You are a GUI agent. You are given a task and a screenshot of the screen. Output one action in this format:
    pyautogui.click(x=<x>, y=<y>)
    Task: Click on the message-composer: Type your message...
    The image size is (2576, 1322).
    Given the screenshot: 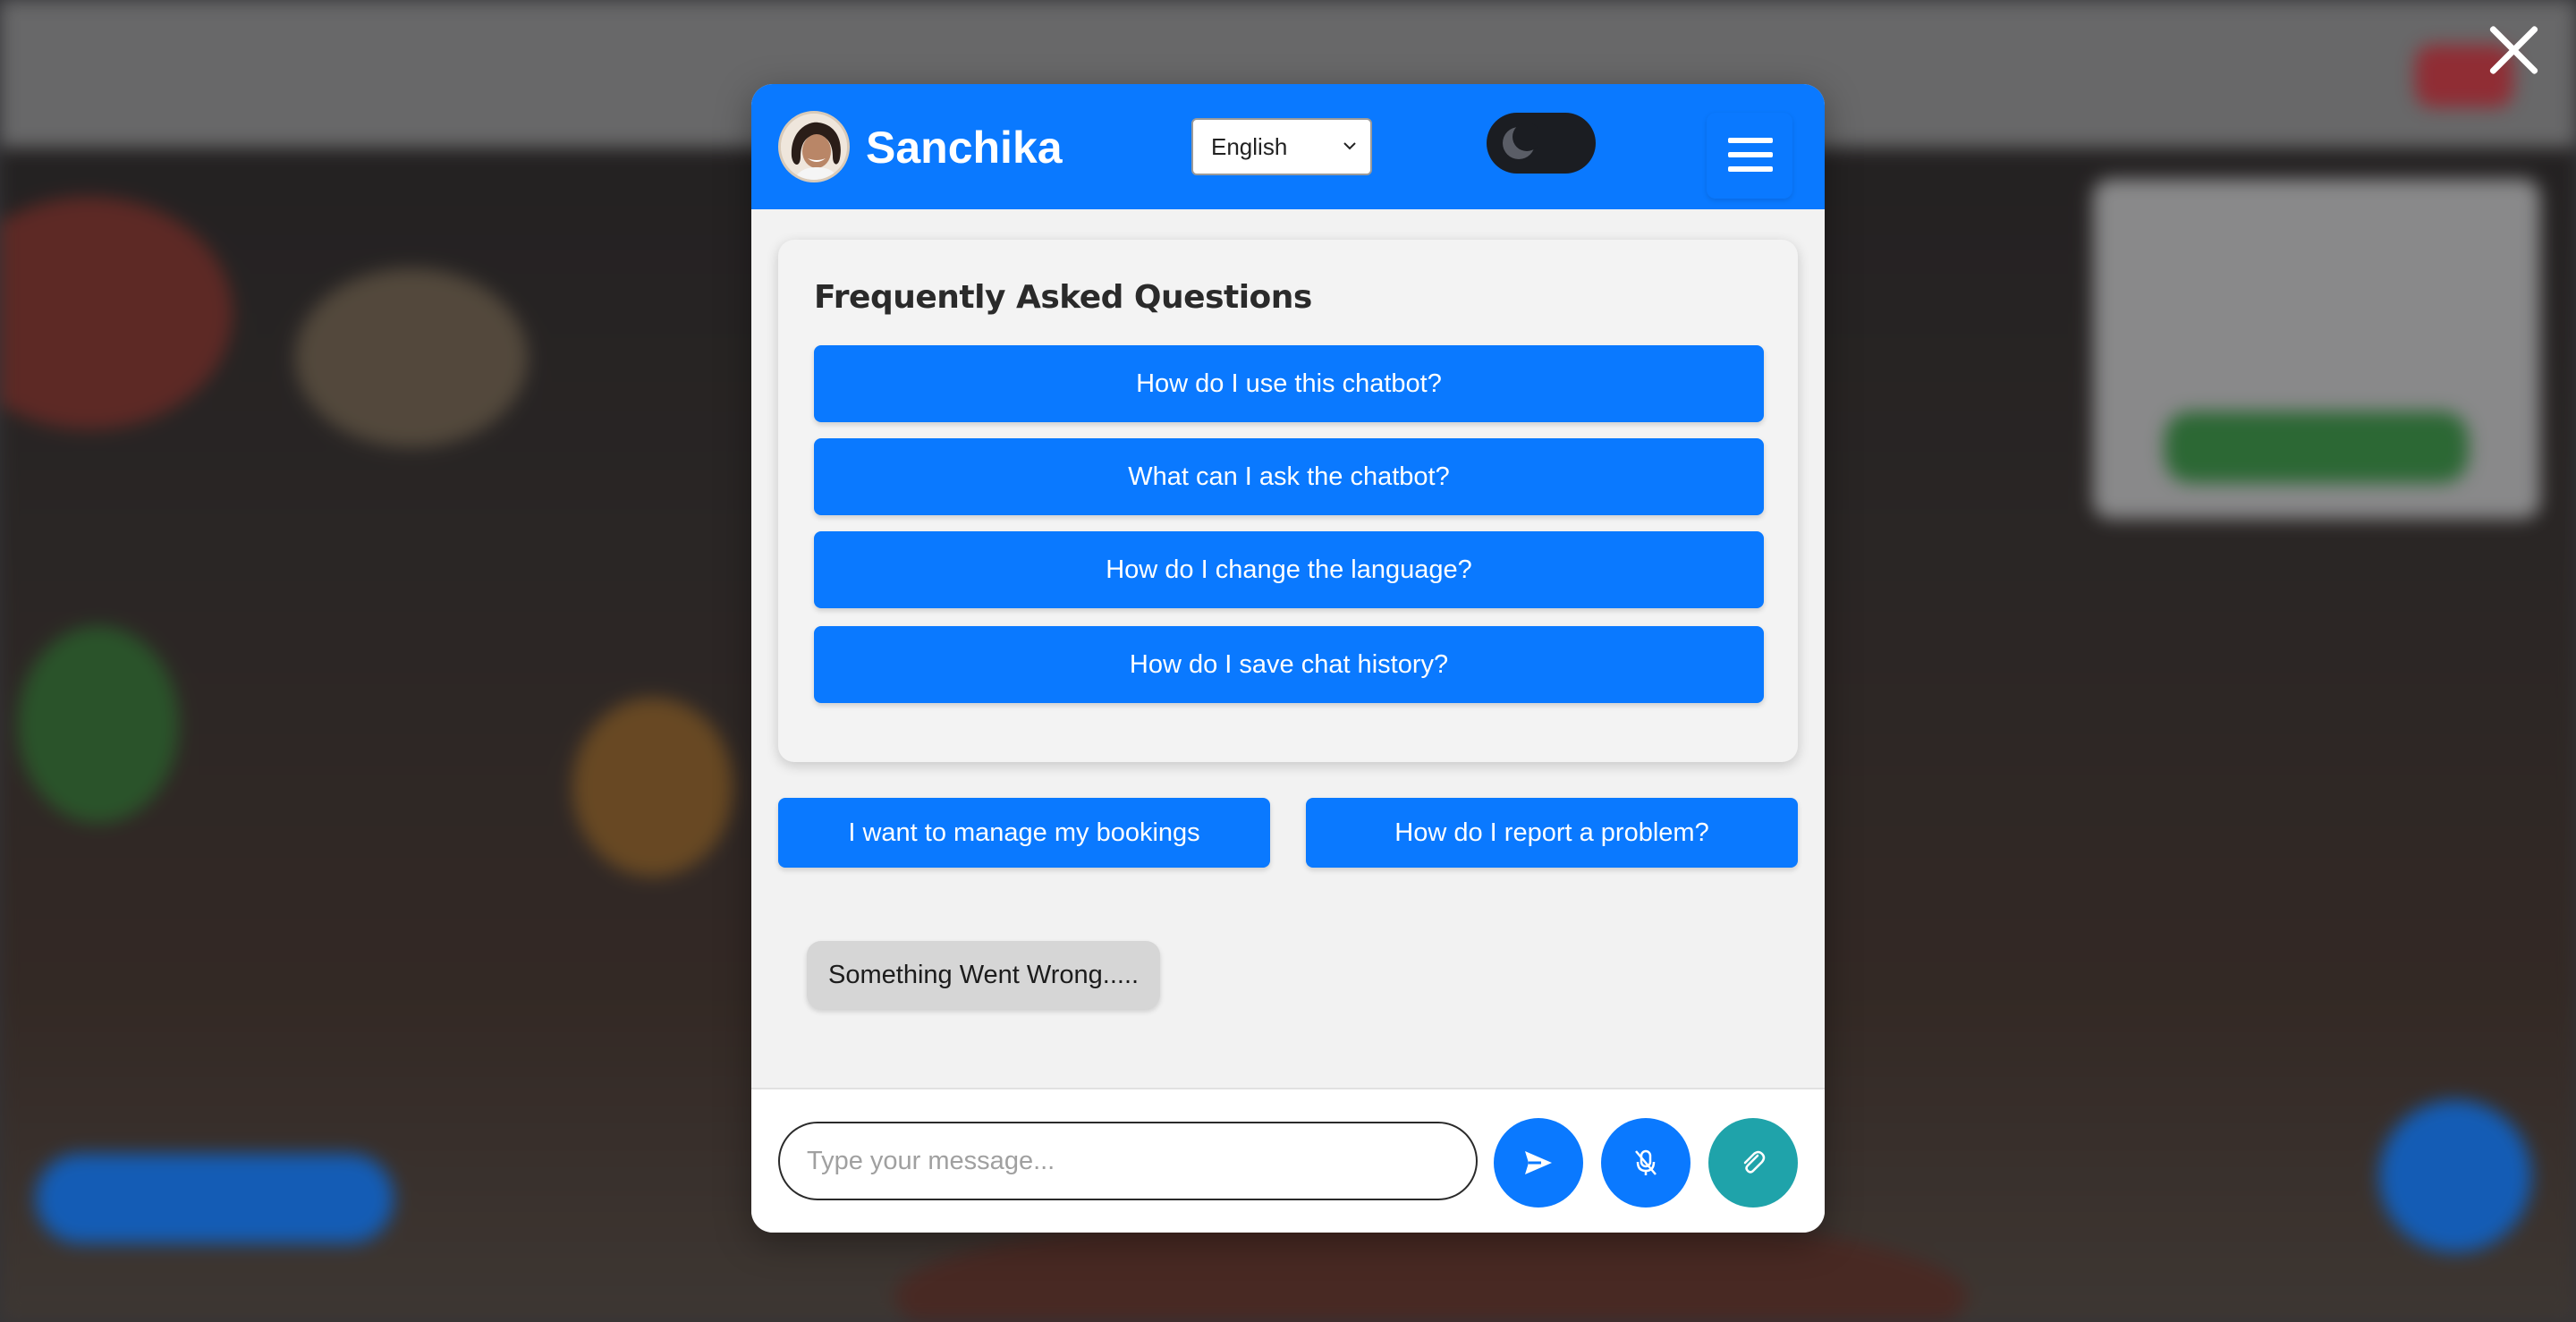 What is the action you would take?
    pyautogui.click(x=1288, y=1161)
    